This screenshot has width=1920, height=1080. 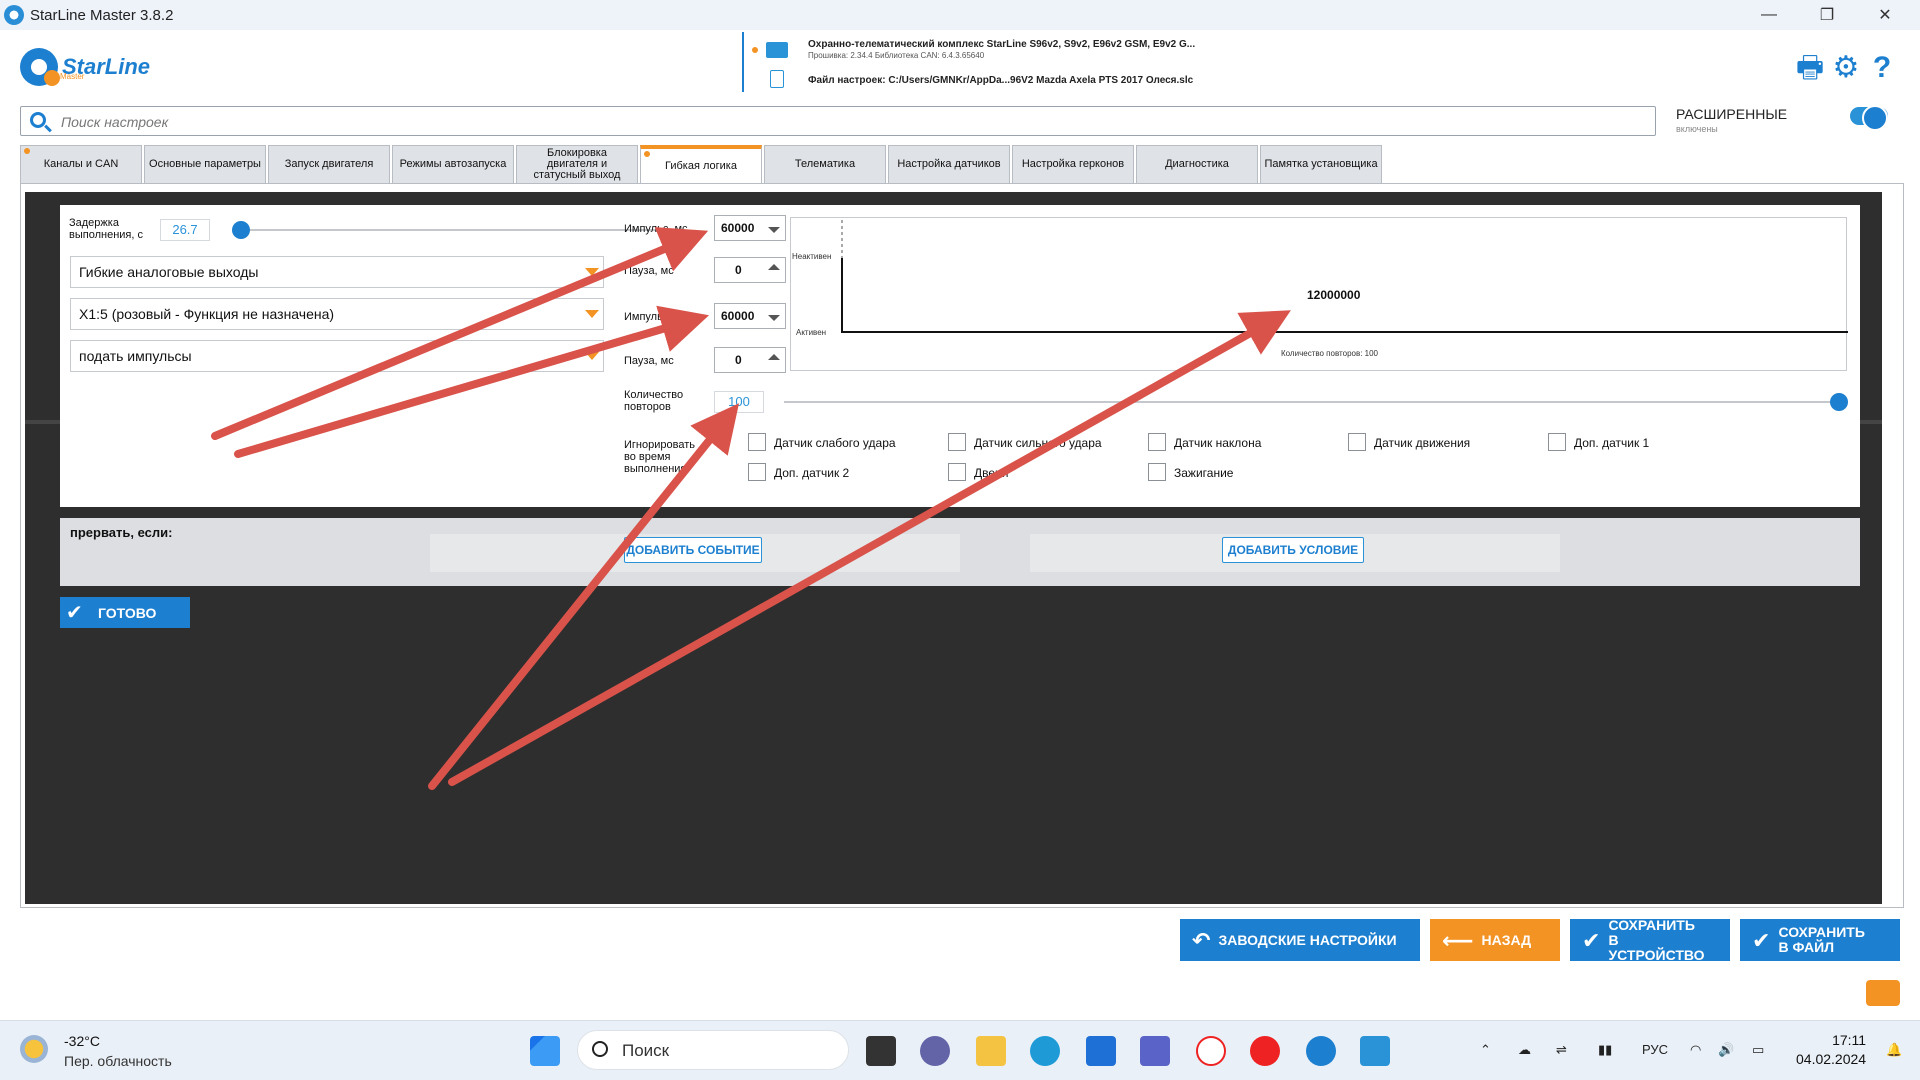 I want to click on action-select: подать импульсы, so click(x=337, y=356).